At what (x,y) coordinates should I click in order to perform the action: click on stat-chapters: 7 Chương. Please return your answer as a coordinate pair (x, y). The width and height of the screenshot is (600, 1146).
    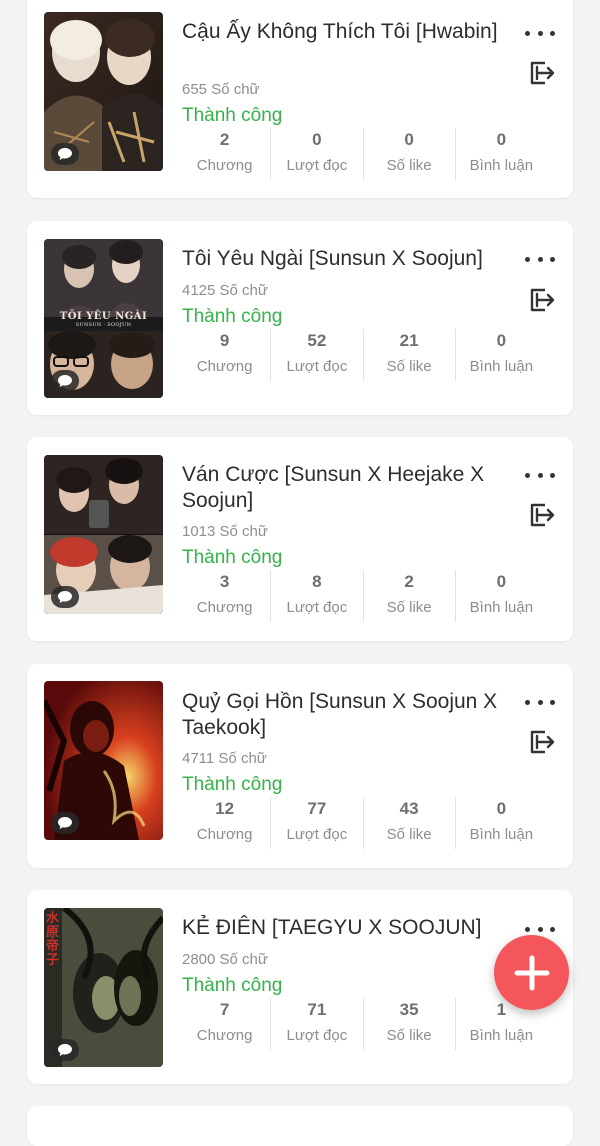
    Looking at the image, I should click on (224, 1022).